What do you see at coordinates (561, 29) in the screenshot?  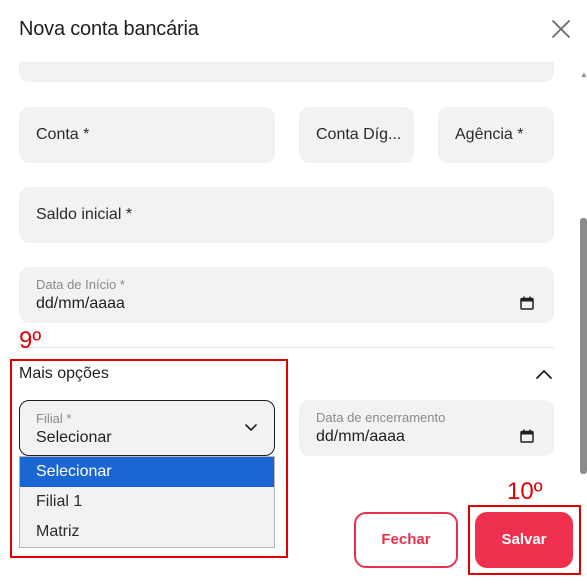 I see `close-icon` at bounding box center [561, 29].